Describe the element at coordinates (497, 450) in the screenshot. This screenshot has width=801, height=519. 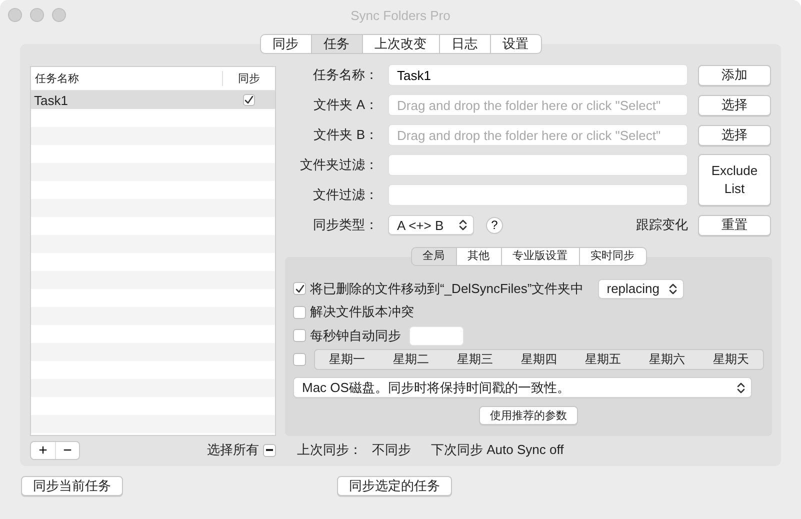
I see `status-text: 下次同步 Auto Sync off` at that location.